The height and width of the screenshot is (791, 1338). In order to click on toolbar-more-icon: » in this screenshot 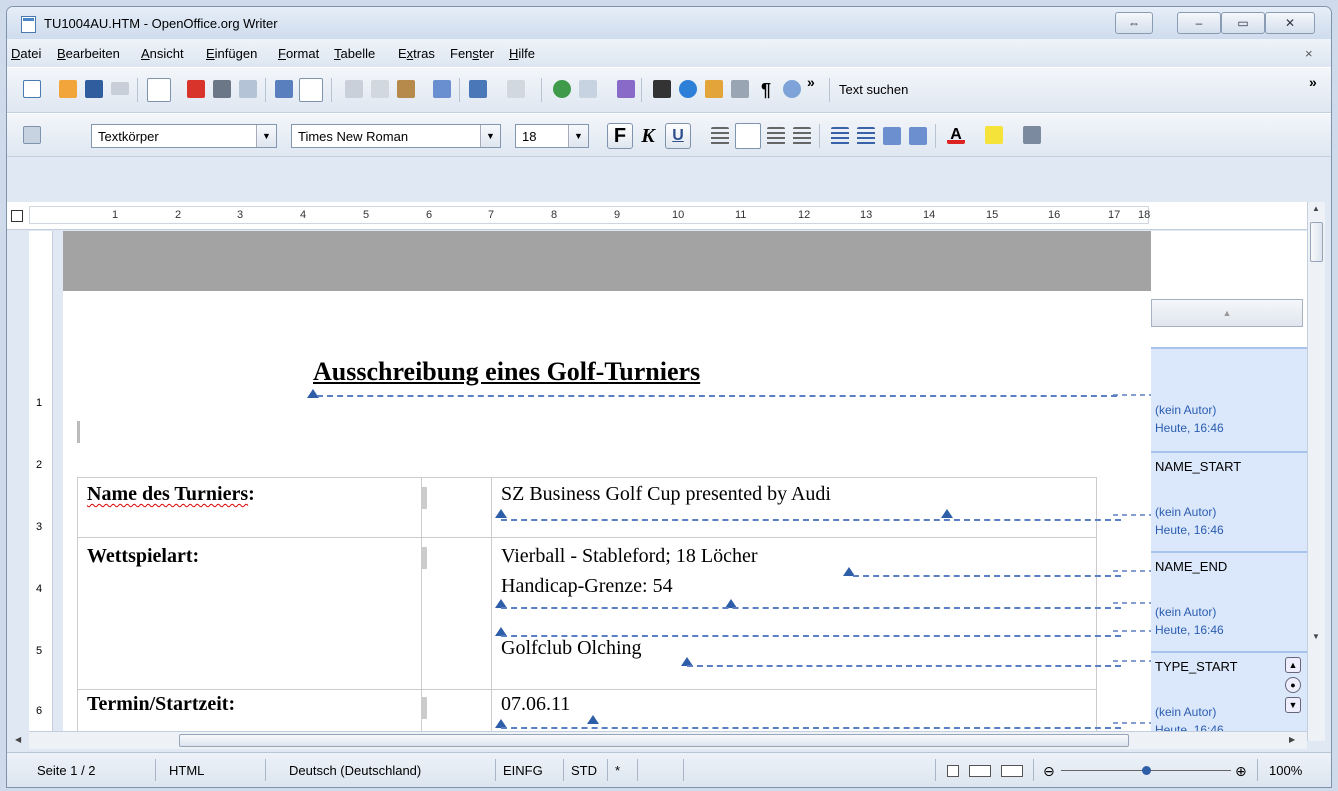, I will do `click(811, 82)`.